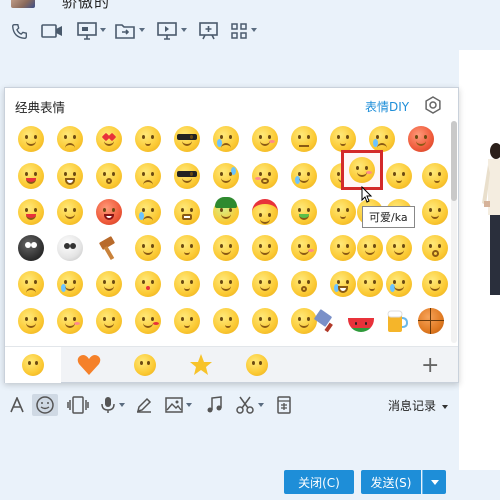 Image resolution: width=500 pixels, height=500 pixels. Describe the element at coordinates (431, 321) in the screenshot. I see `emoji-basketball` at that location.